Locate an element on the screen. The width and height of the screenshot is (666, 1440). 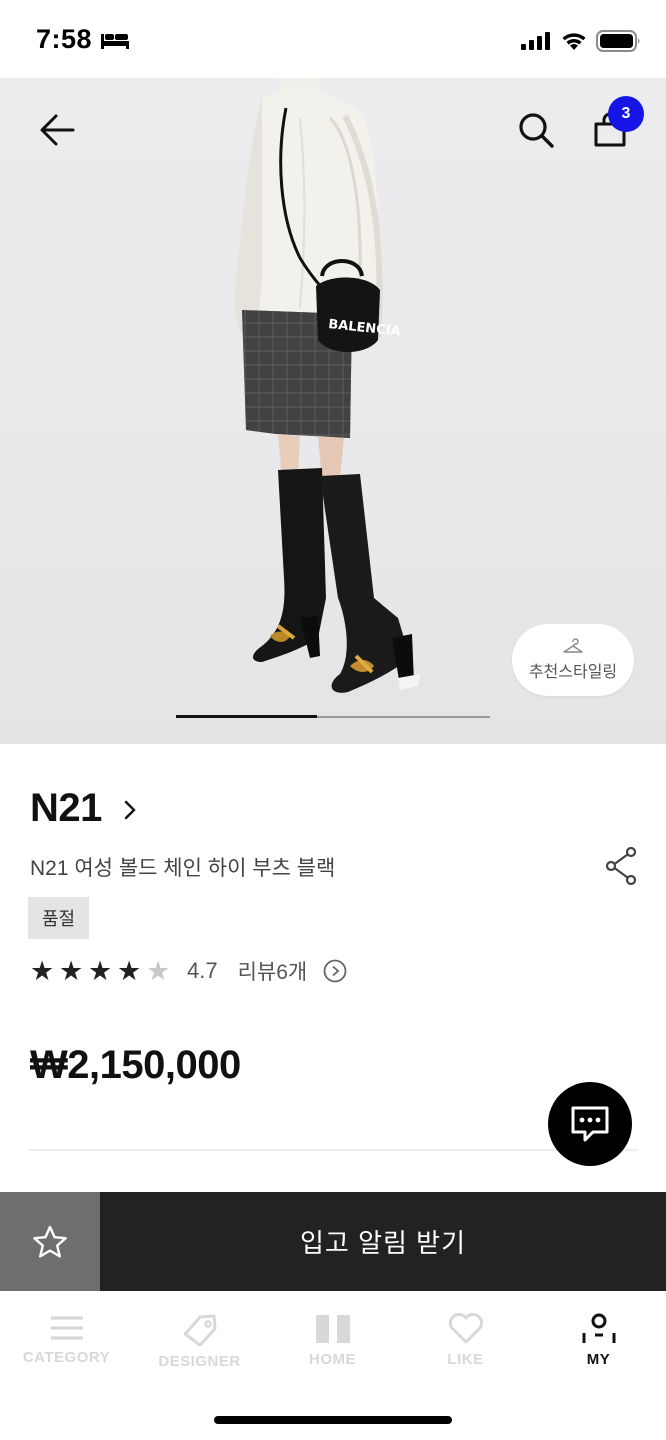
tab-my: MY is located at coordinates (598, 1348).